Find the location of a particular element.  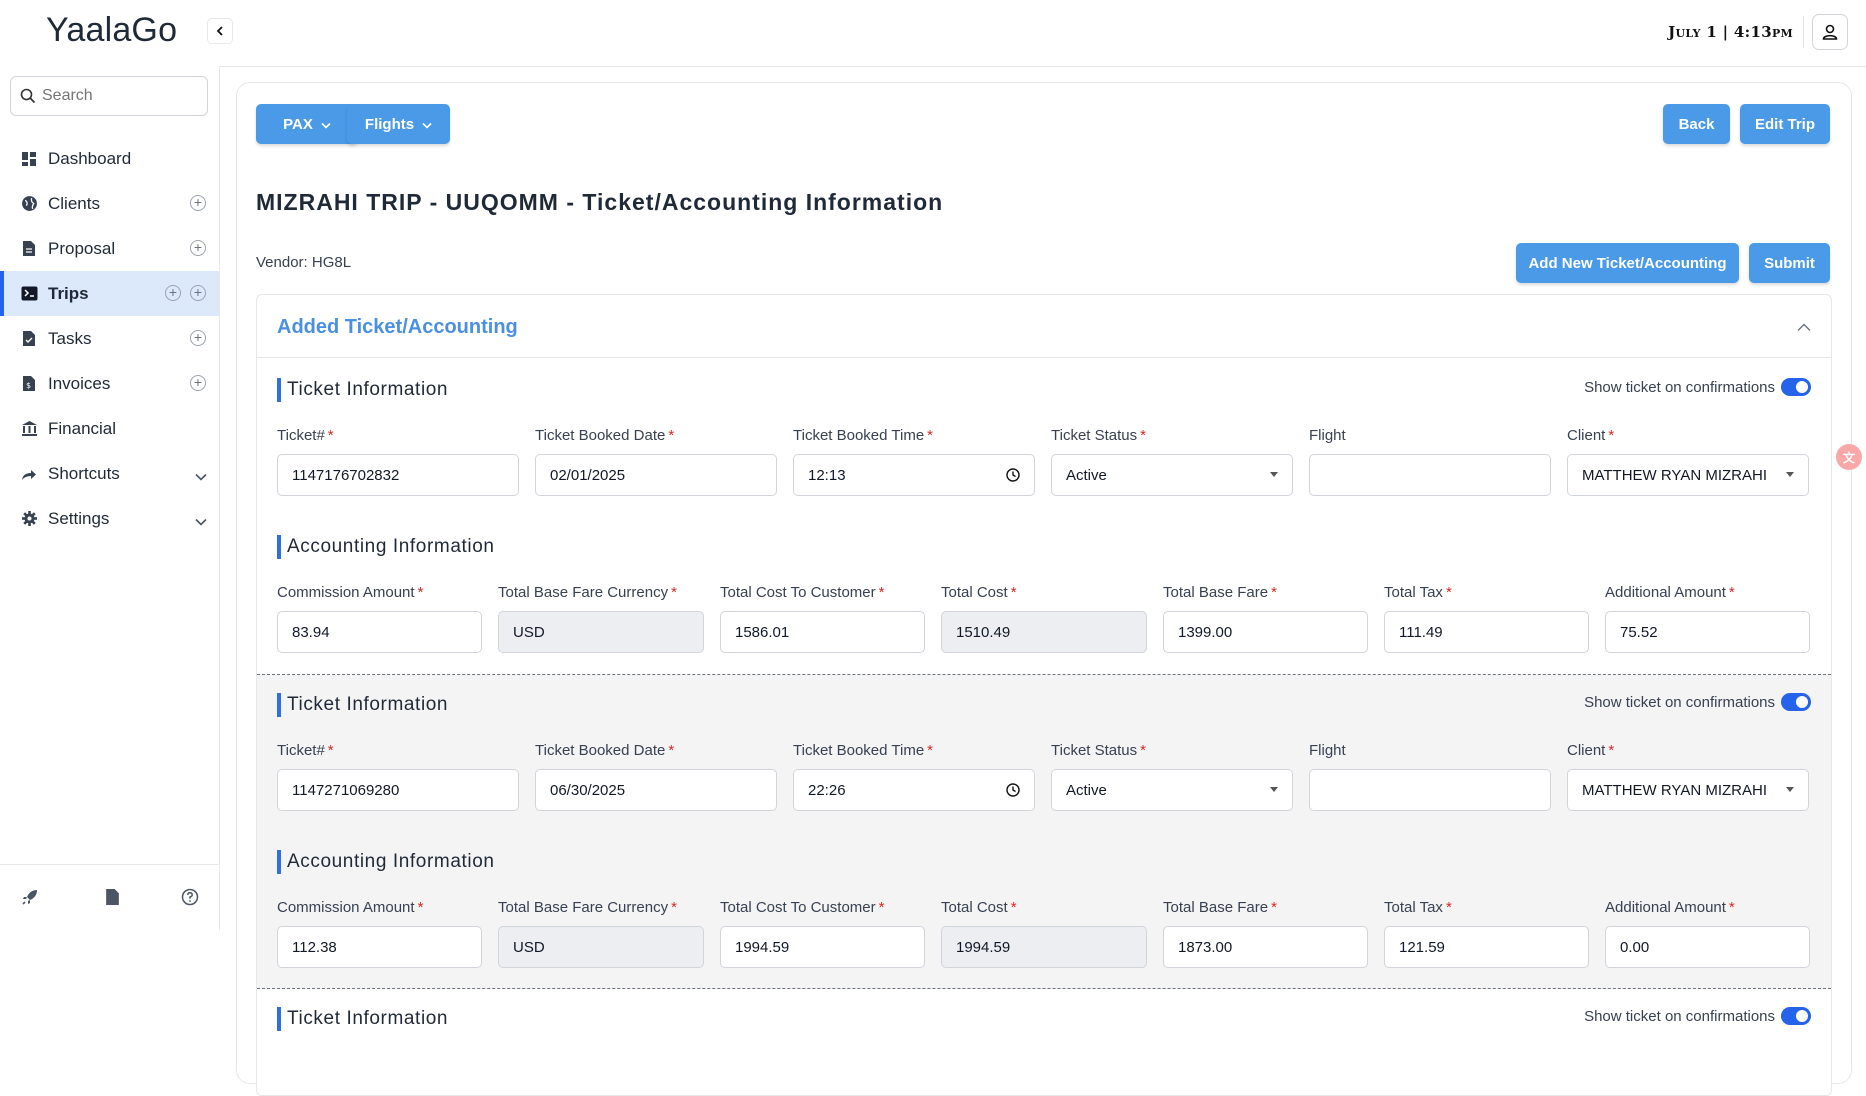

booked-date-field: Ticket Booked Date * 06/30/2025 is located at coordinates (656, 776).